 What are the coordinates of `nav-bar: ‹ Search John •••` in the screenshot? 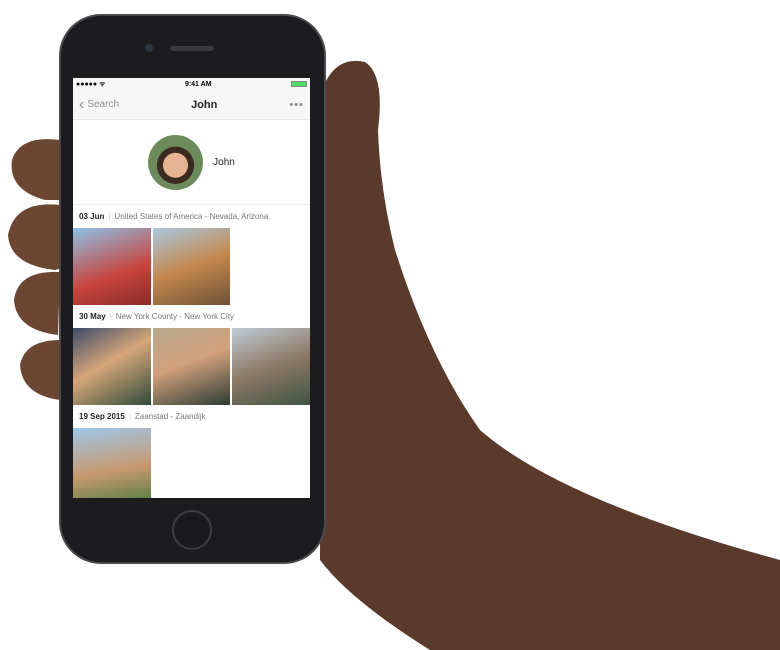 It's located at (191, 105).